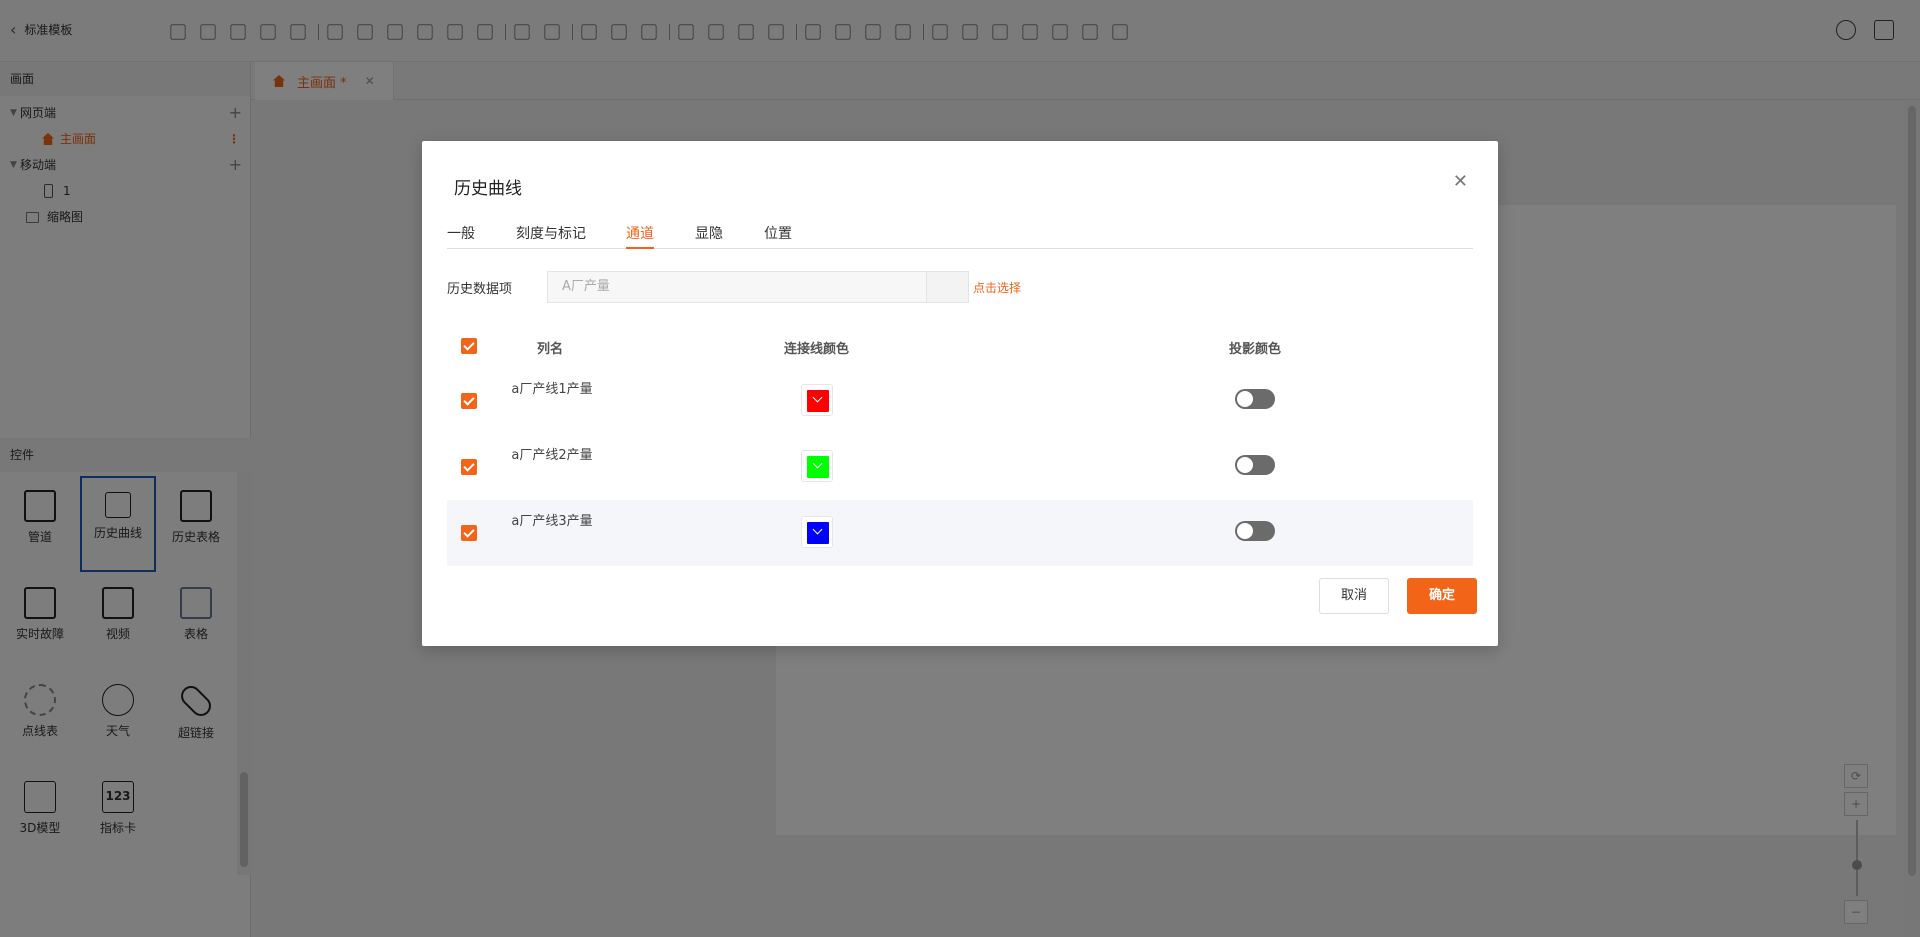 This screenshot has width=1920, height=937. What do you see at coordinates (550, 349) in the screenshot?
I see `col-name-header: 列名` at bounding box center [550, 349].